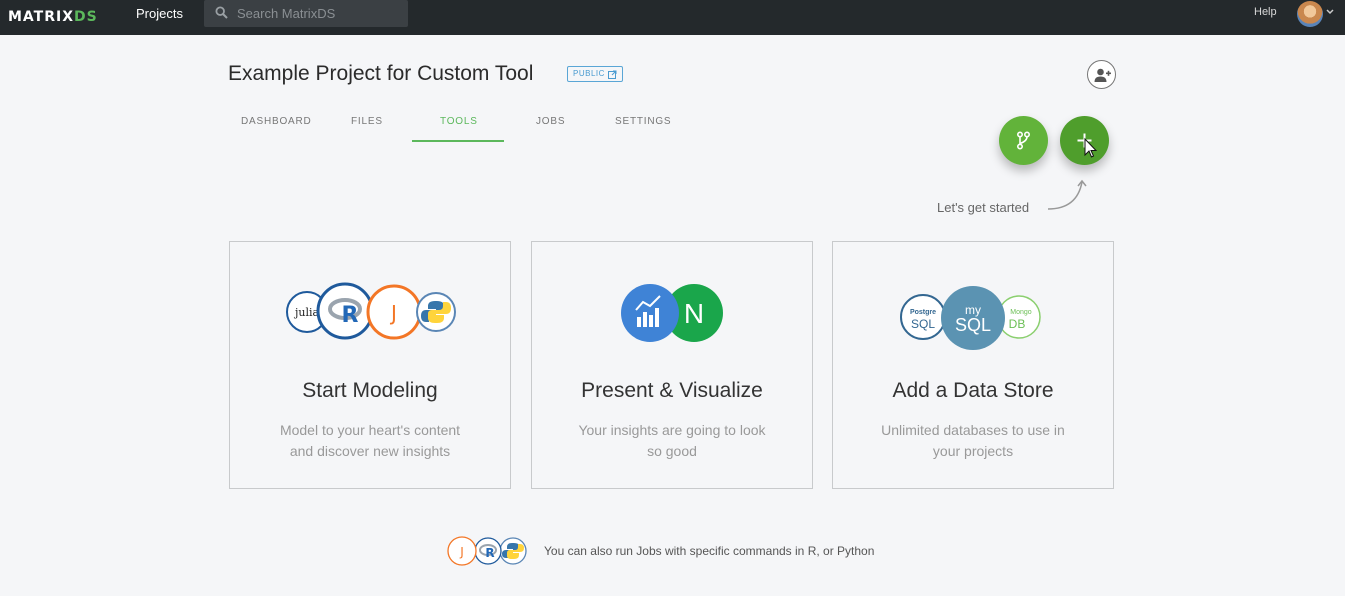 The height and width of the screenshot is (596, 1345). What do you see at coordinates (650, 313) in the screenshot?
I see `chart-logo-icon` at bounding box center [650, 313].